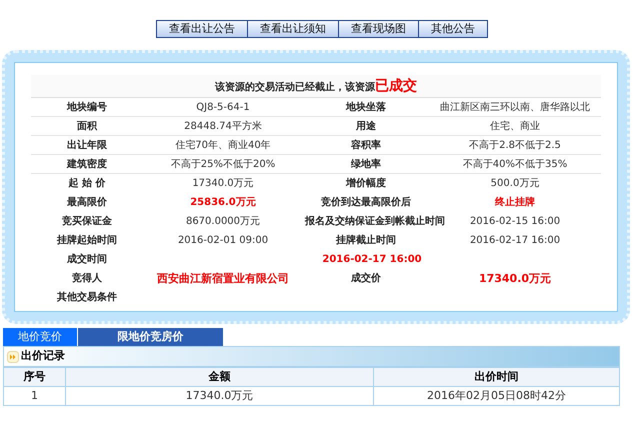  What do you see at coordinates (366, 164) in the screenshot?
I see `field-label: 绿地率` at bounding box center [366, 164].